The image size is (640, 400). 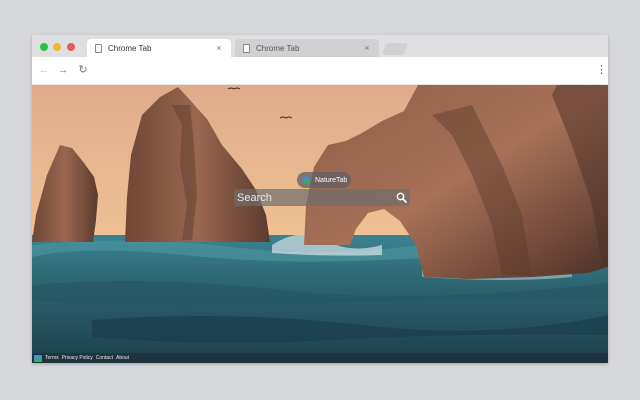 I want to click on tab-chrome-tab-2: Chrome Tab ×, so click(x=307, y=48).